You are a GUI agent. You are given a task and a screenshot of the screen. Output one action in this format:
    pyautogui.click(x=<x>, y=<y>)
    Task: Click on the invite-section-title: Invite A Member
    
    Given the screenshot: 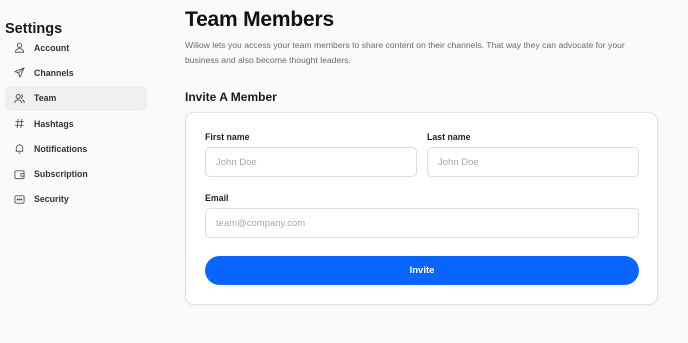 What is the action you would take?
    pyautogui.click(x=231, y=97)
    